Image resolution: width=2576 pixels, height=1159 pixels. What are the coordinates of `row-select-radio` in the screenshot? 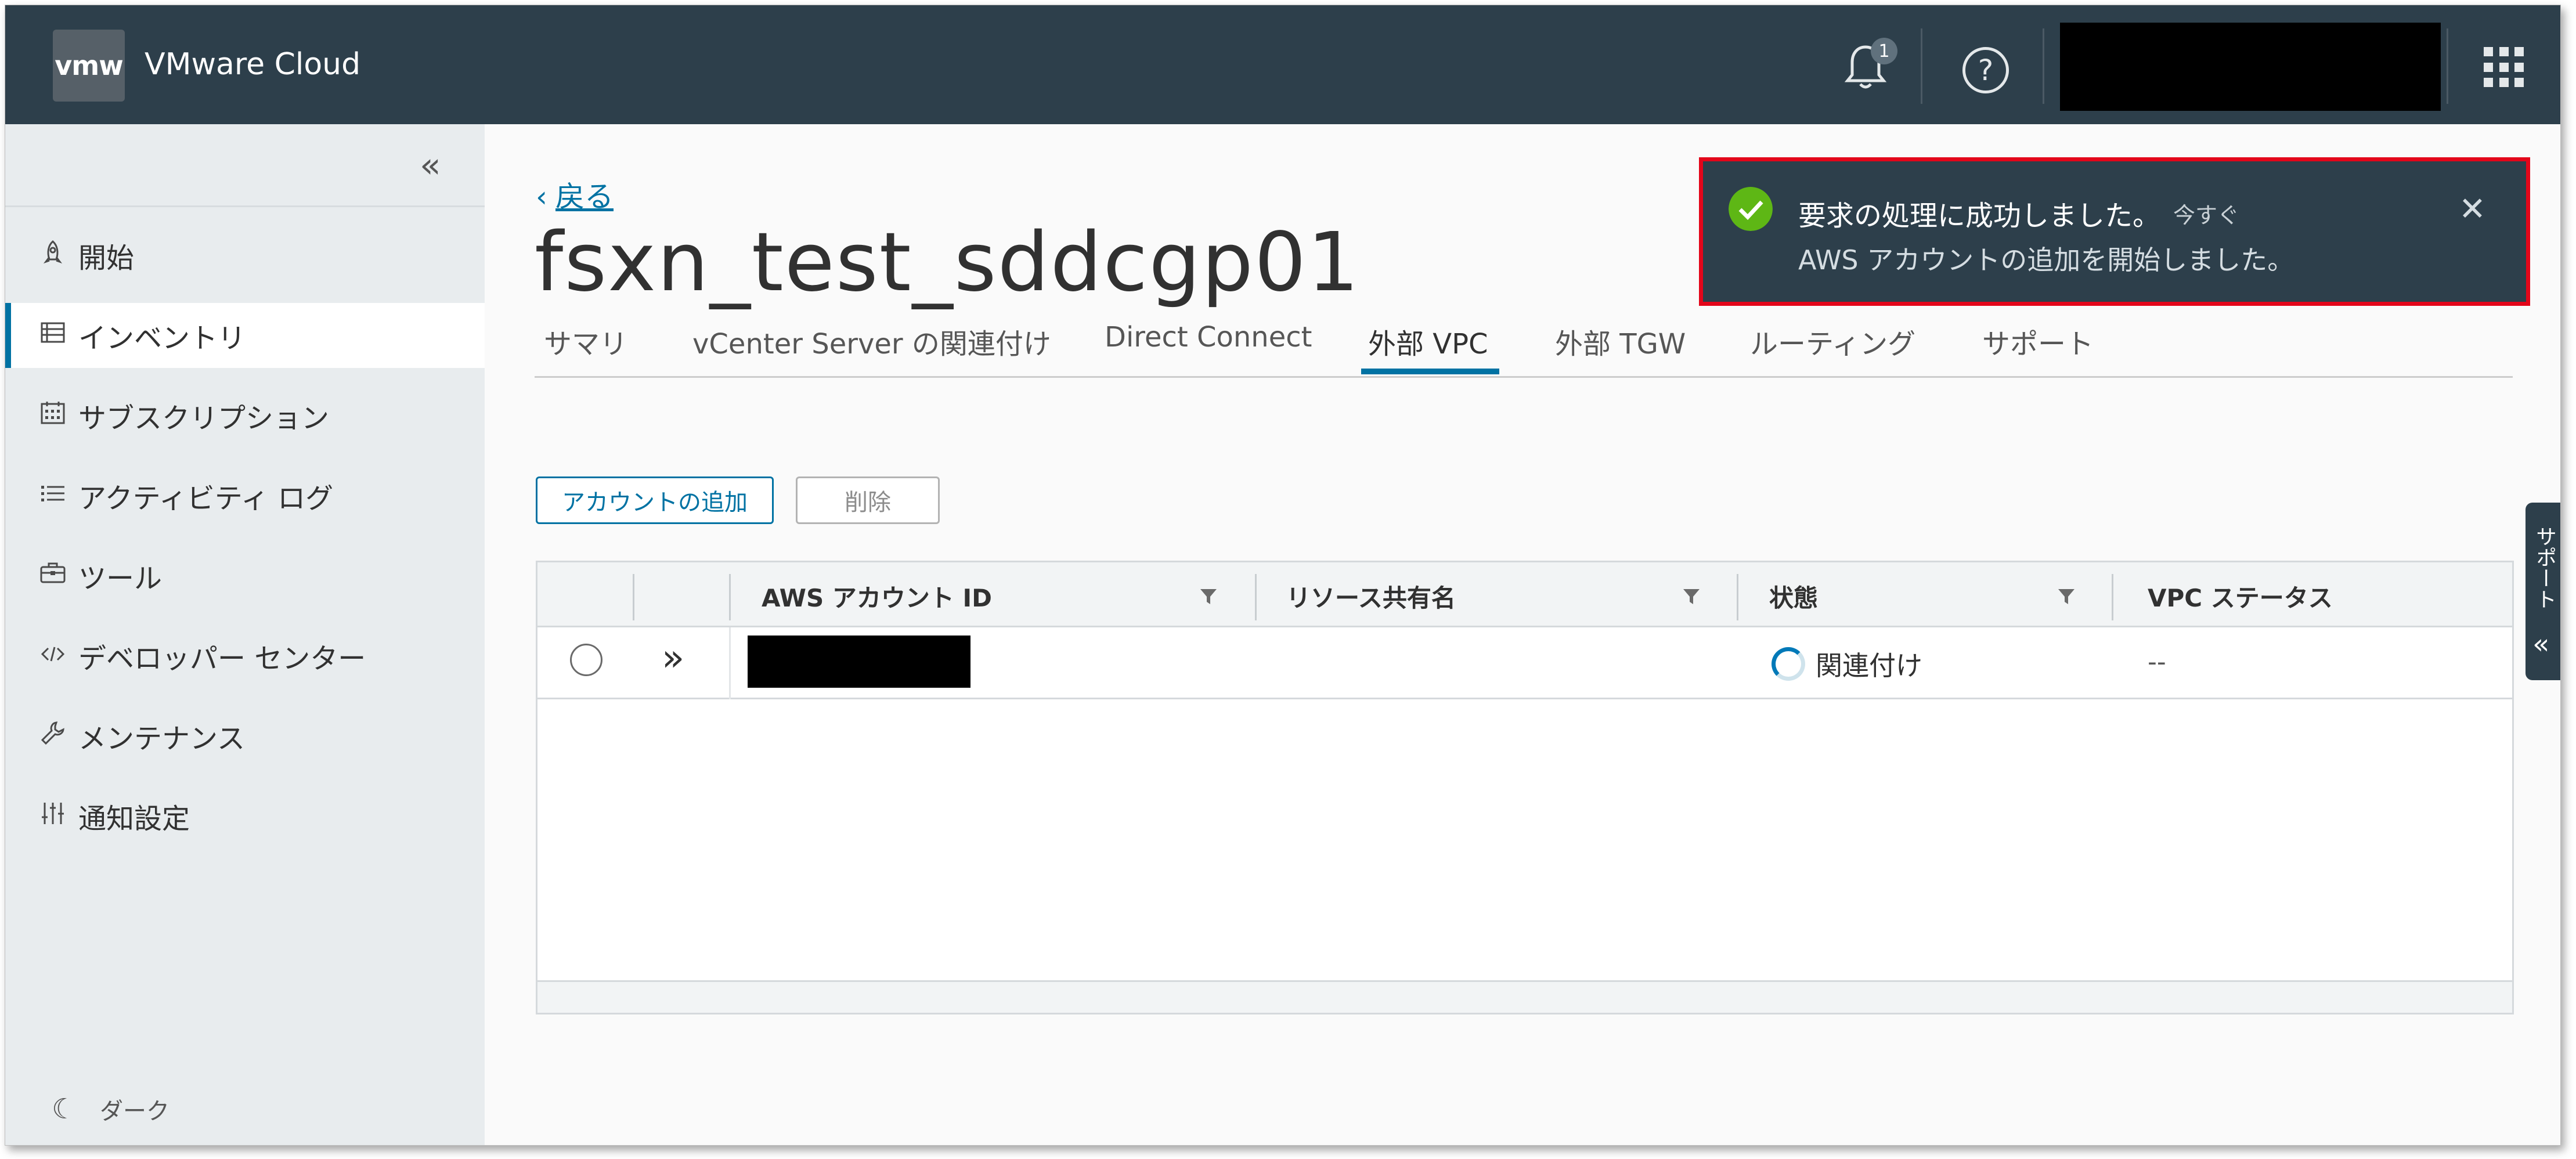 It's located at (586, 660).